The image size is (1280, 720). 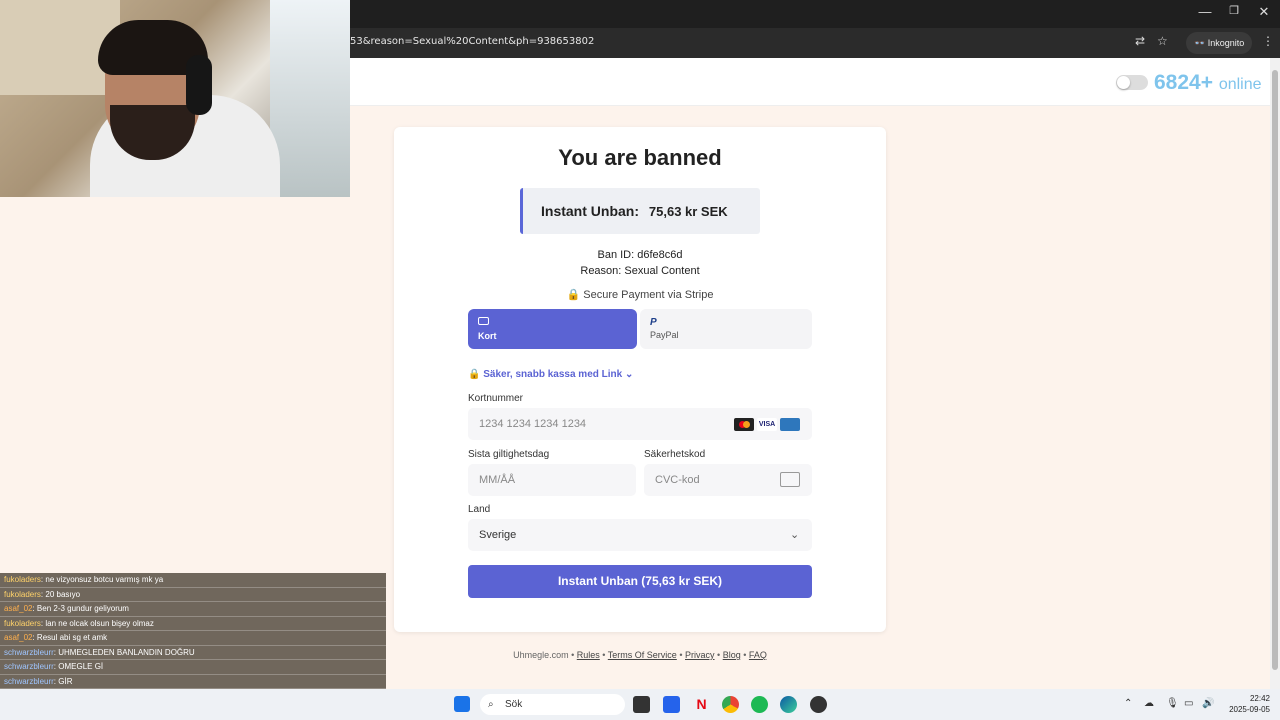 I want to click on link-checkout-toggle: 🔒 Säker, snabb kassa med Link ⌄, so click(x=550, y=374).